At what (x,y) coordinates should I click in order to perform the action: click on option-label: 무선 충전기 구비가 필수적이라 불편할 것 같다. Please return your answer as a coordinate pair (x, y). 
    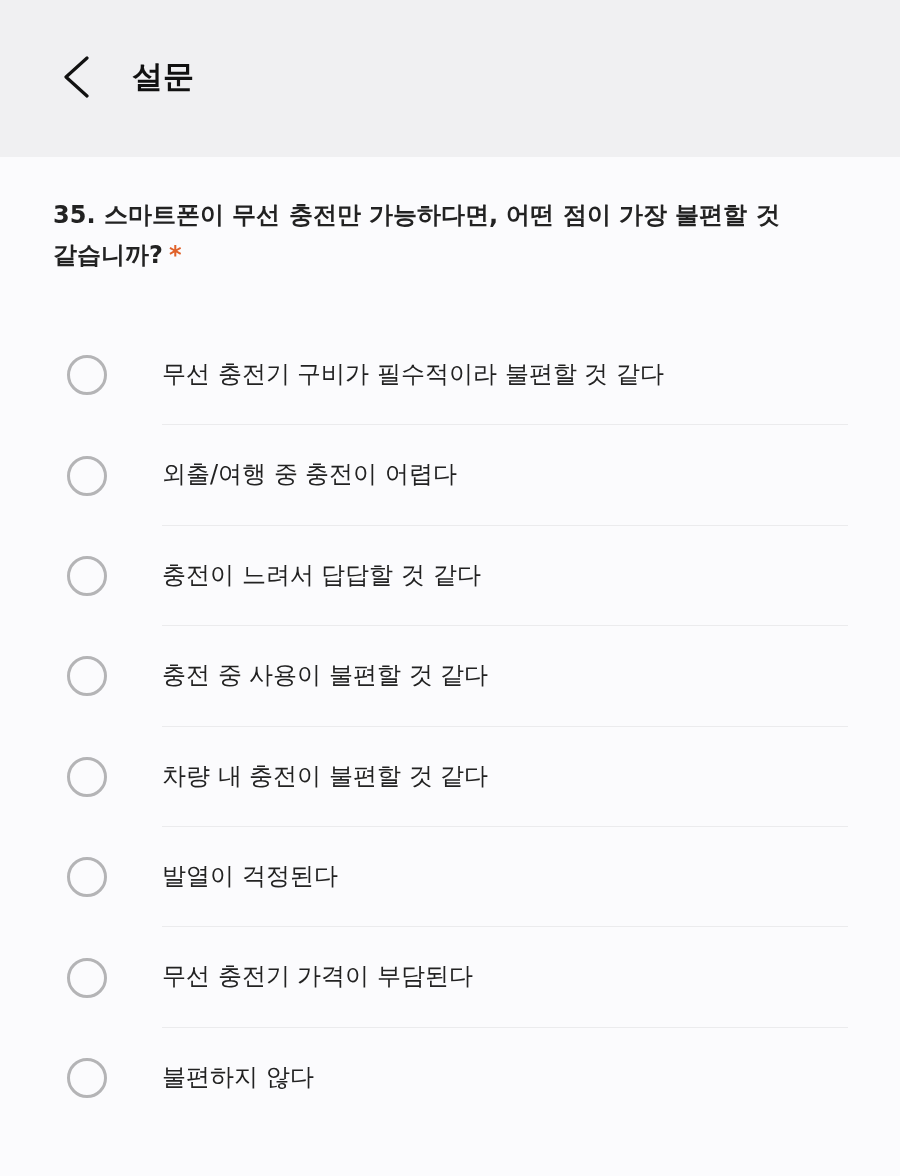
    Looking at the image, I should click on (413, 375).